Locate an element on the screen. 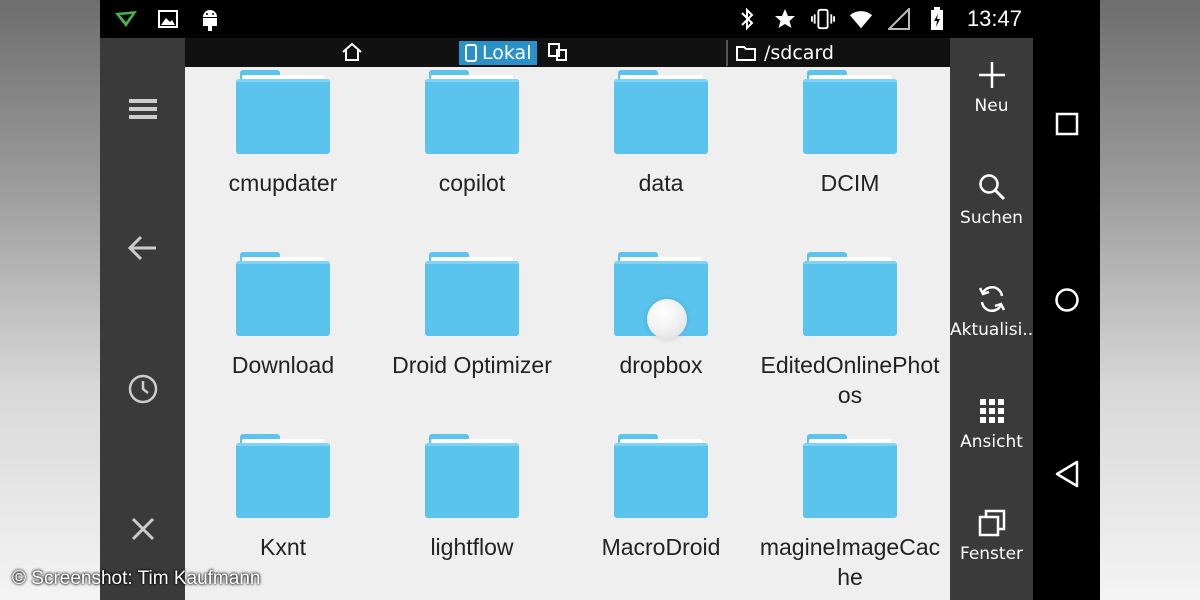 This screenshot has height=600, width=1200. vibrate-icon is located at coordinates (822, 19).